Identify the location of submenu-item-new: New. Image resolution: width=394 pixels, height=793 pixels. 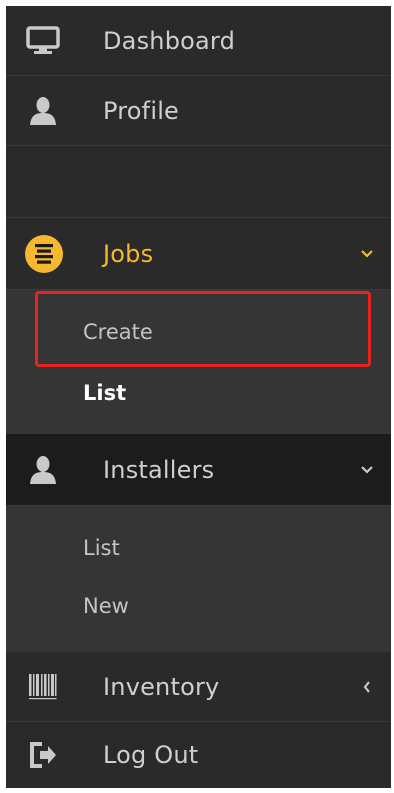
(106, 606).